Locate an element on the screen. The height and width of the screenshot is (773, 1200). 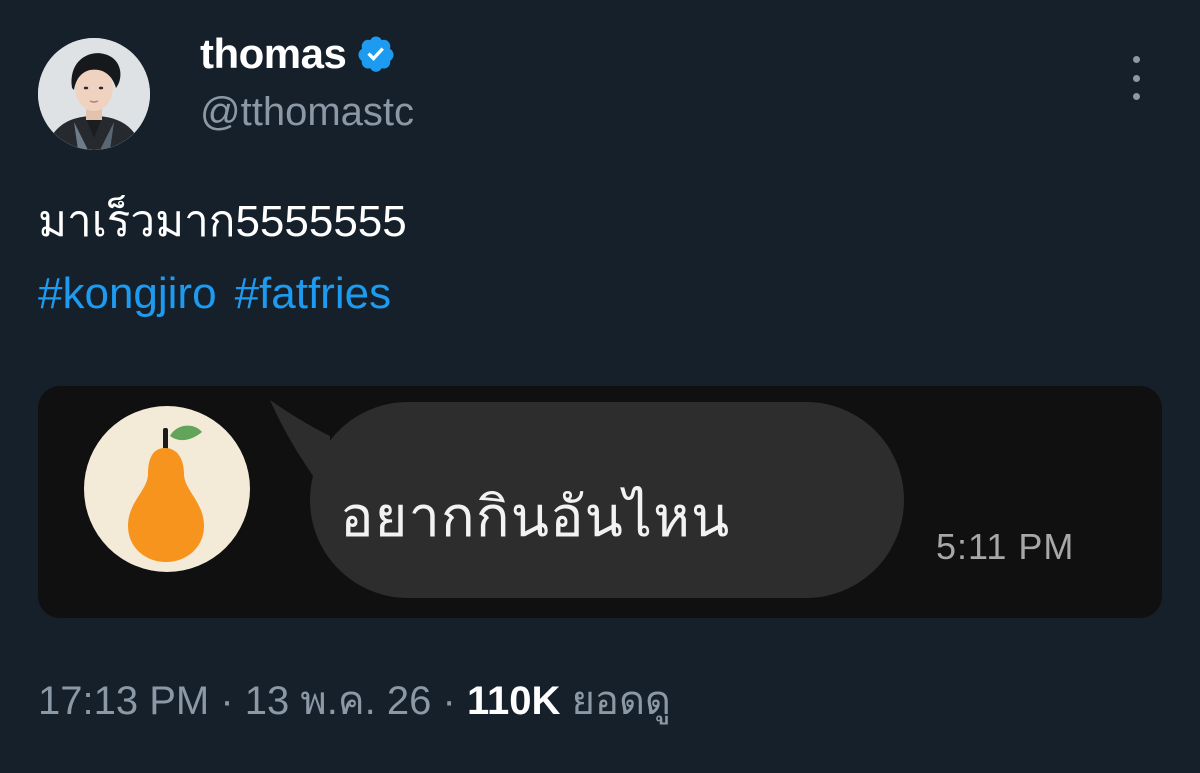
hashtag-link-kongjiro: #kongjiro is located at coordinates (127, 294).